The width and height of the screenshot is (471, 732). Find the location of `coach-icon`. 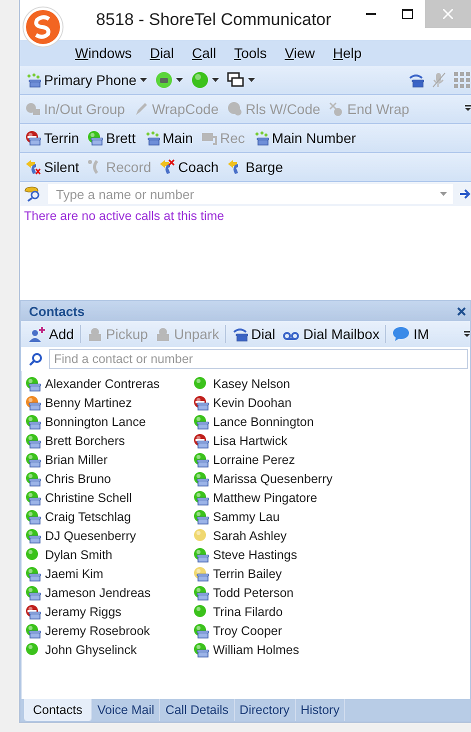

coach-icon is located at coordinates (167, 167).